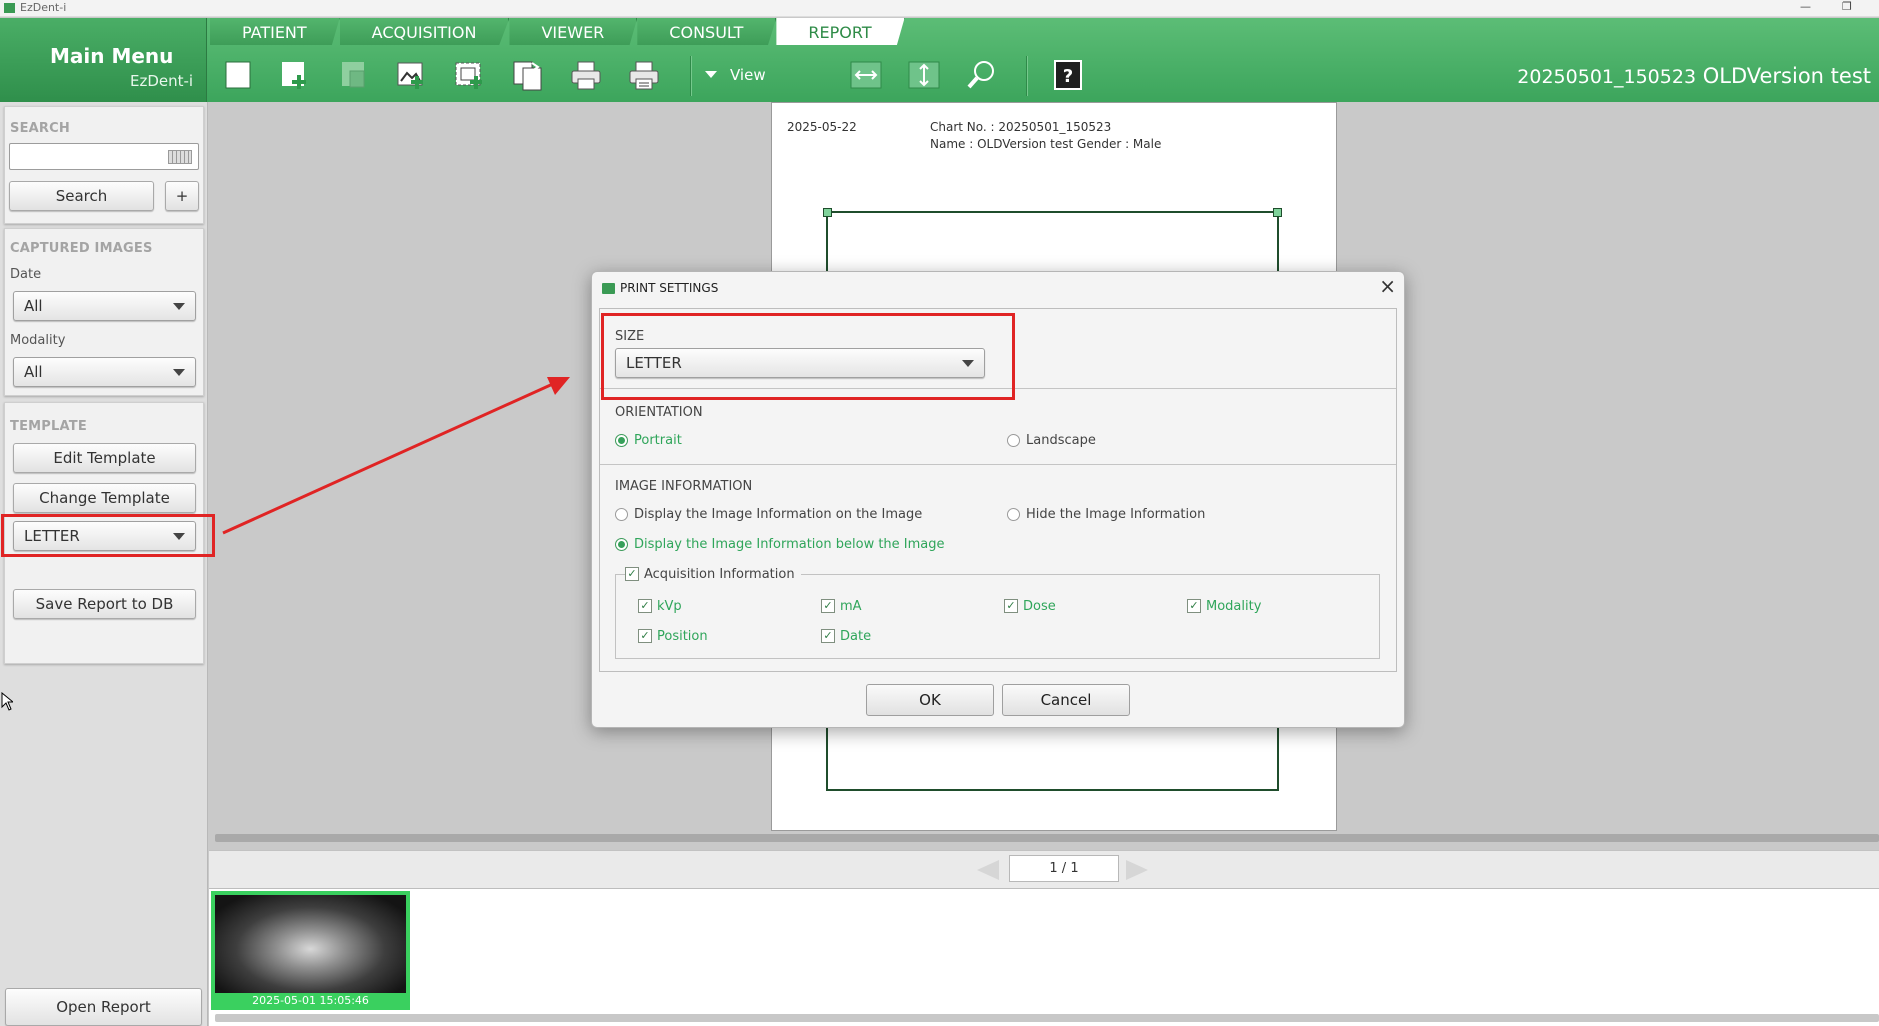 This screenshot has height=1026, width=1879. What do you see at coordinates (1044, 957) in the screenshot?
I see `thumbnail-strip: 2025-05-01 15:05:46` at bounding box center [1044, 957].